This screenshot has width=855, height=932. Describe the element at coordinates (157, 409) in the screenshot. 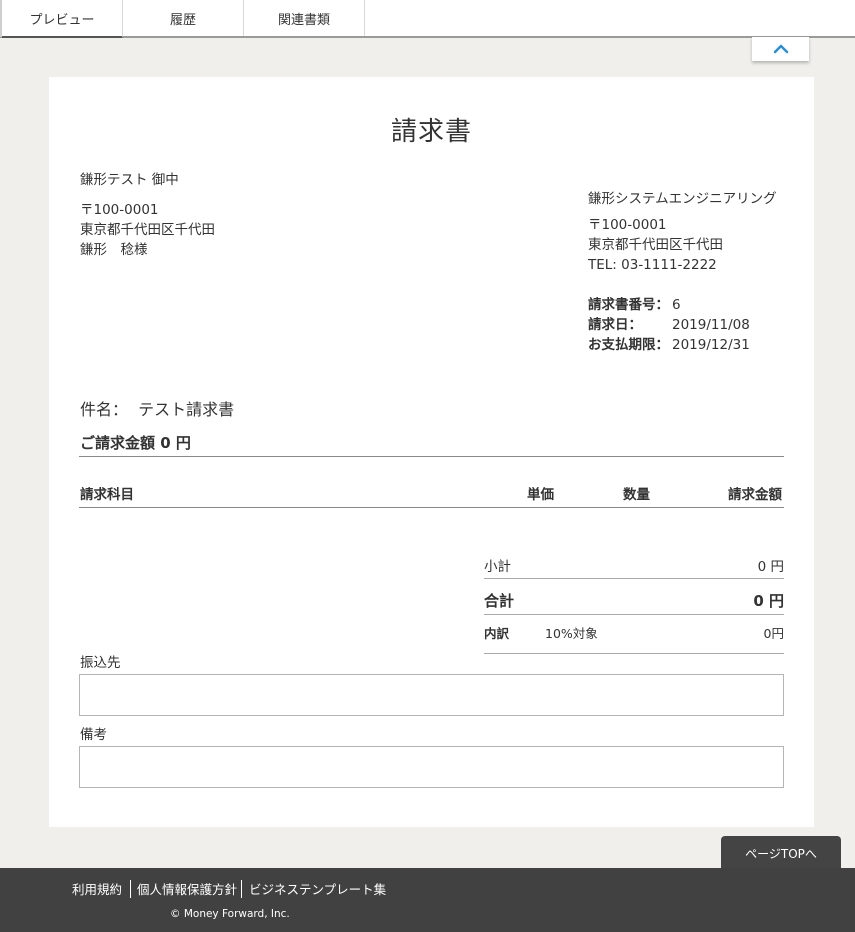

I see `invoice-subject: 件名： テスト請求書` at that location.